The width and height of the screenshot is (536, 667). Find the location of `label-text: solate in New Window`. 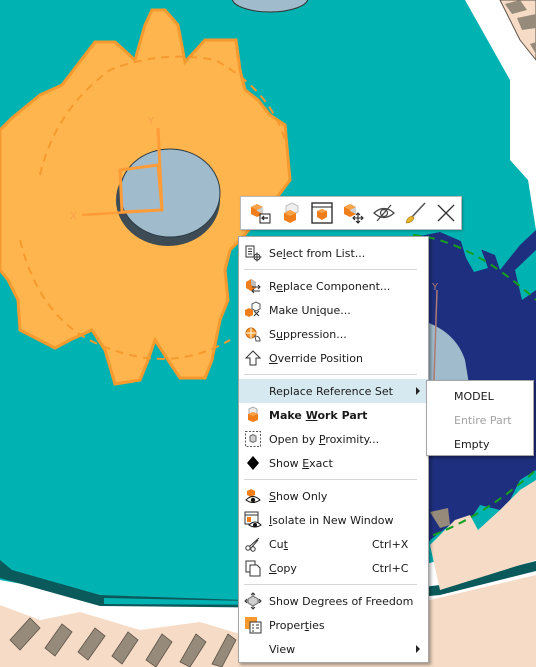

label-text: solate in New Window is located at coordinates (333, 520).